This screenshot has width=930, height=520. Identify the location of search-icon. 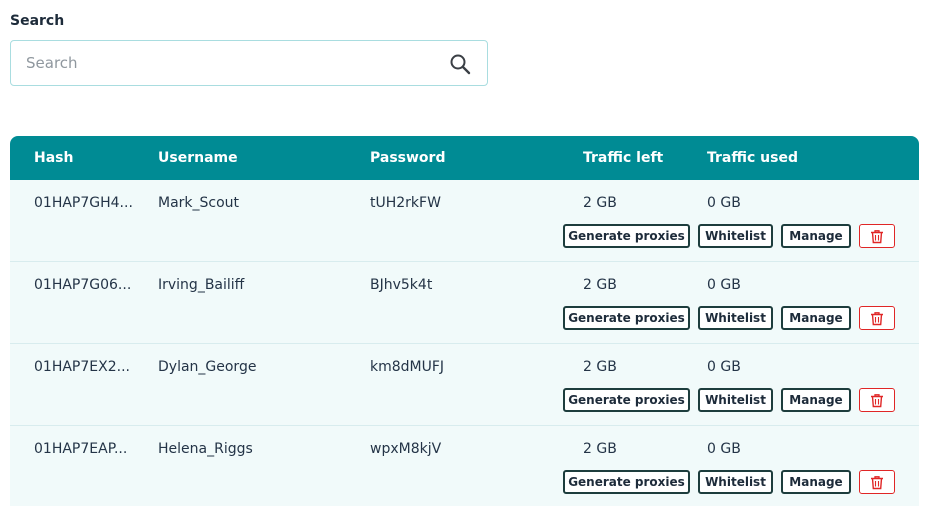
(460, 64).